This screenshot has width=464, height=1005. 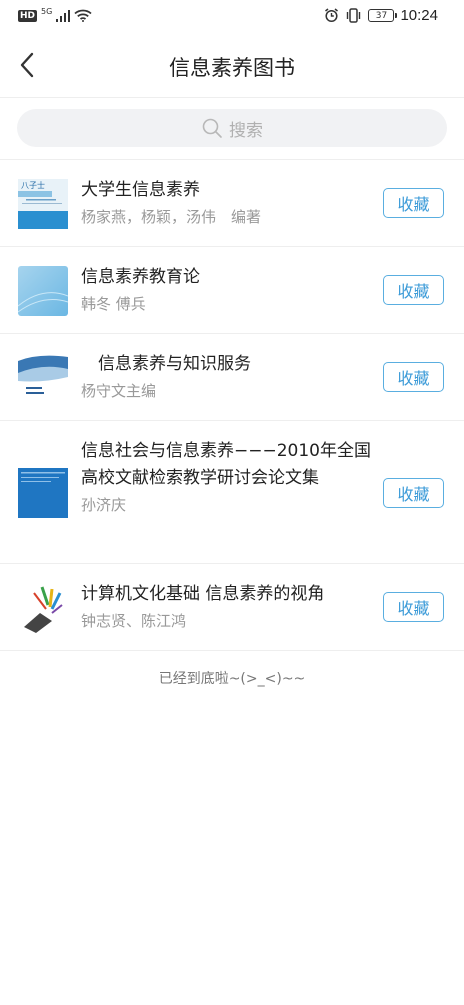 I want to click on search-placeholder: 搜索, so click(x=246, y=130).